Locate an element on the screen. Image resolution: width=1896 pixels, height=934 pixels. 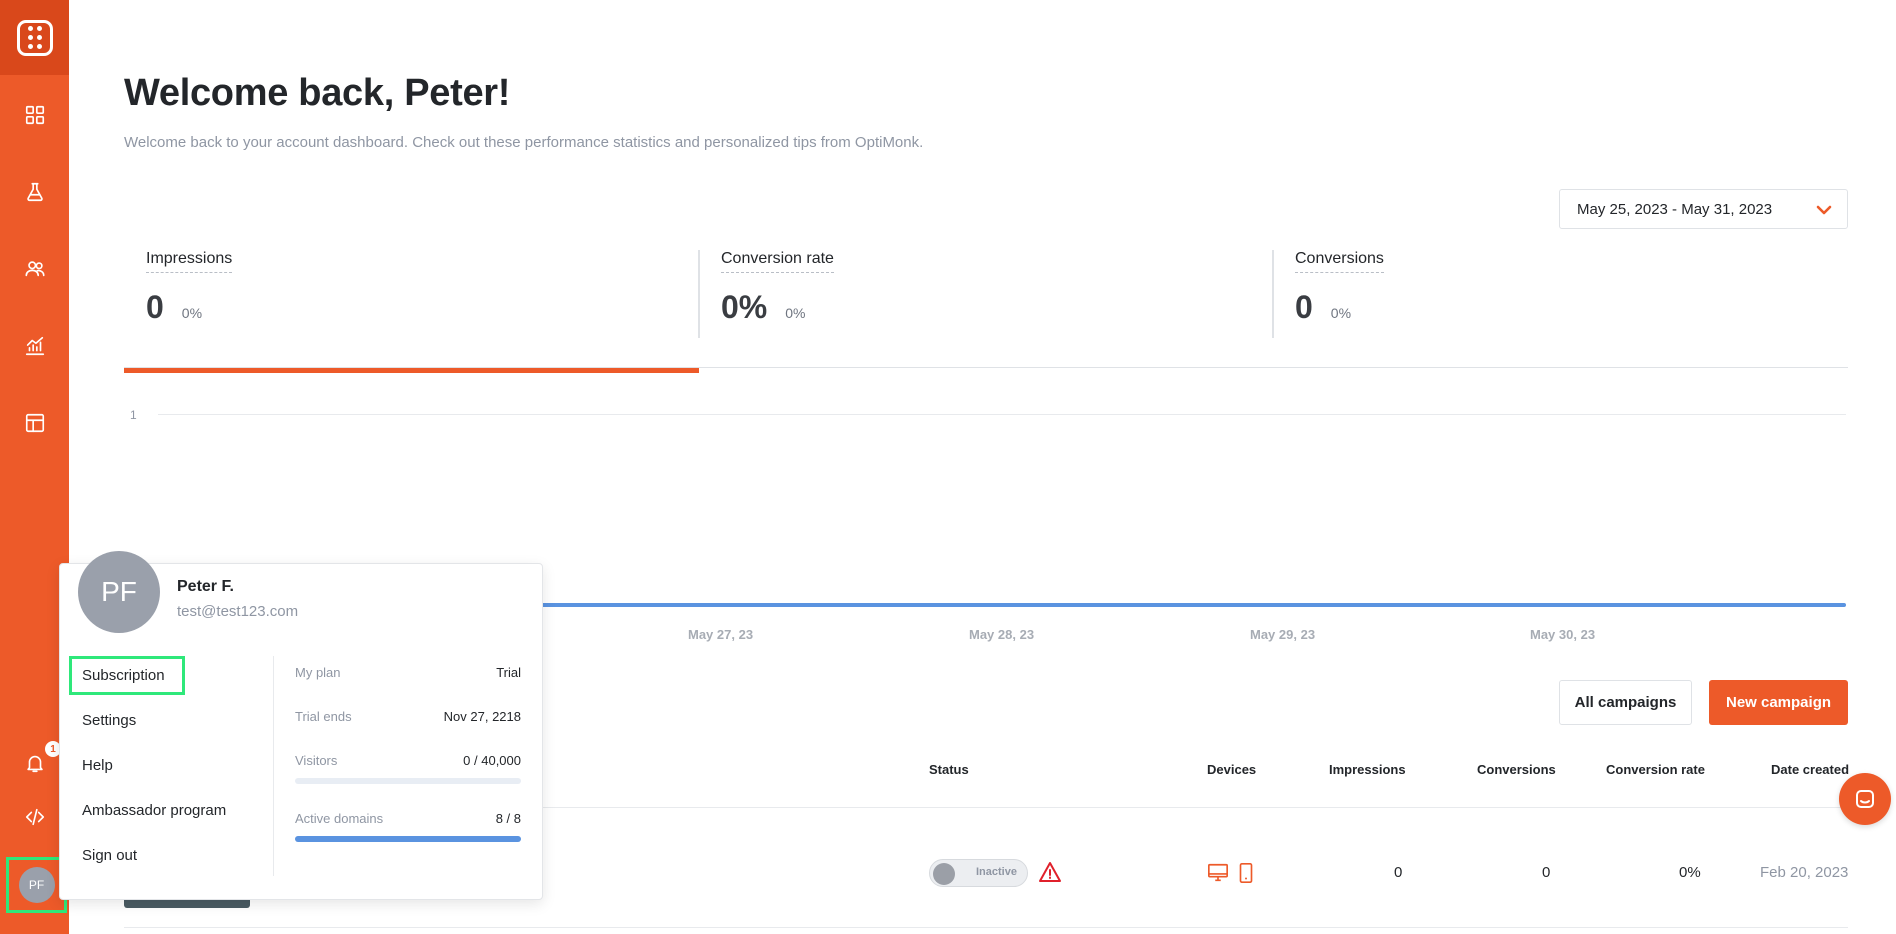
plan-label: My plan is located at coordinates (318, 672).